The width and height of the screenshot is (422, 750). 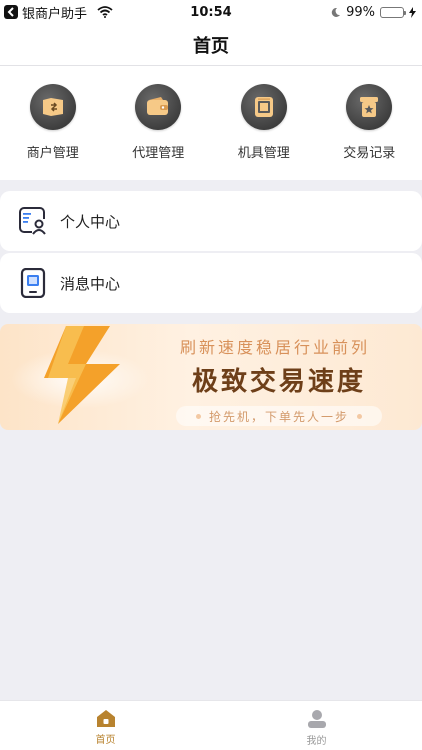 What do you see at coordinates (360, 12) in the screenshot?
I see `battery-percent: 99%` at bounding box center [360, 12].